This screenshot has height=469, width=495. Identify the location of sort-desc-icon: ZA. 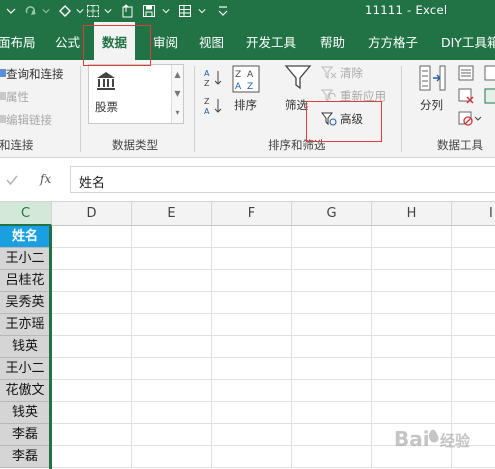
(214, 106).